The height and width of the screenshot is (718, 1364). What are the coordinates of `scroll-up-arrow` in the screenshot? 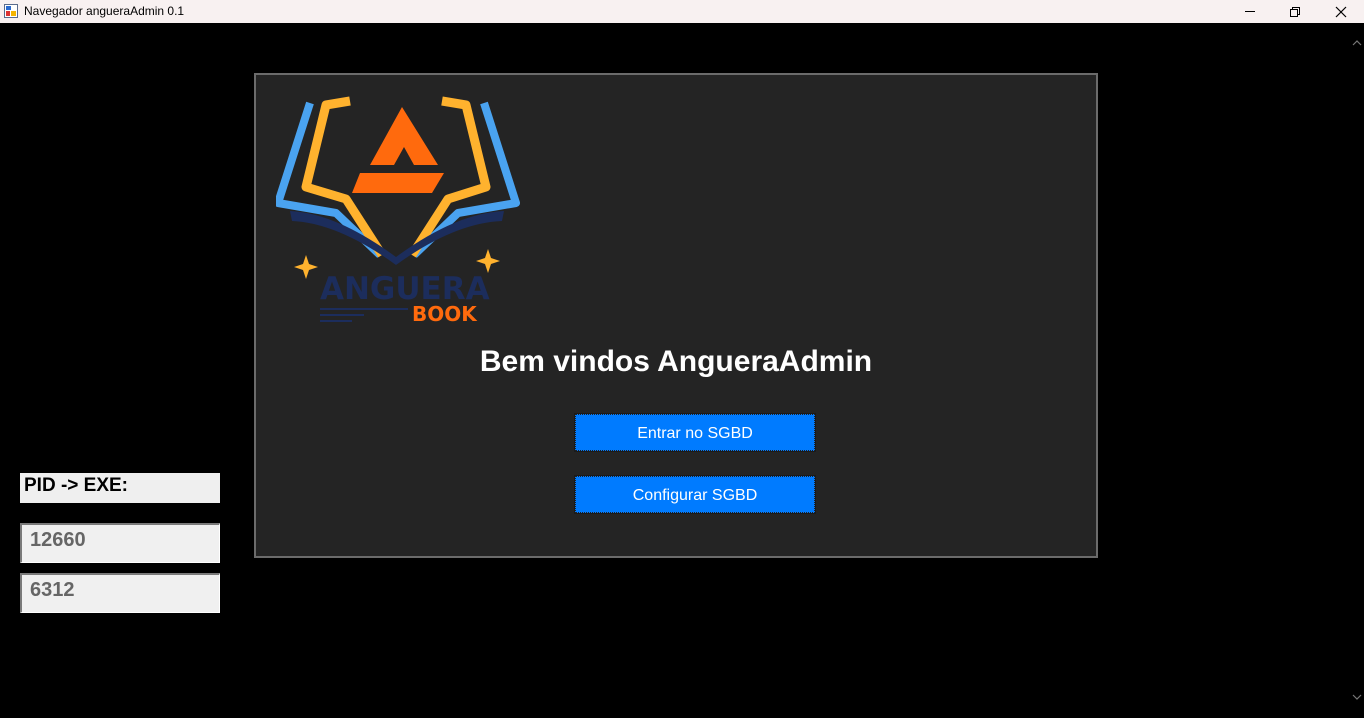 It's located at (1357, 43).